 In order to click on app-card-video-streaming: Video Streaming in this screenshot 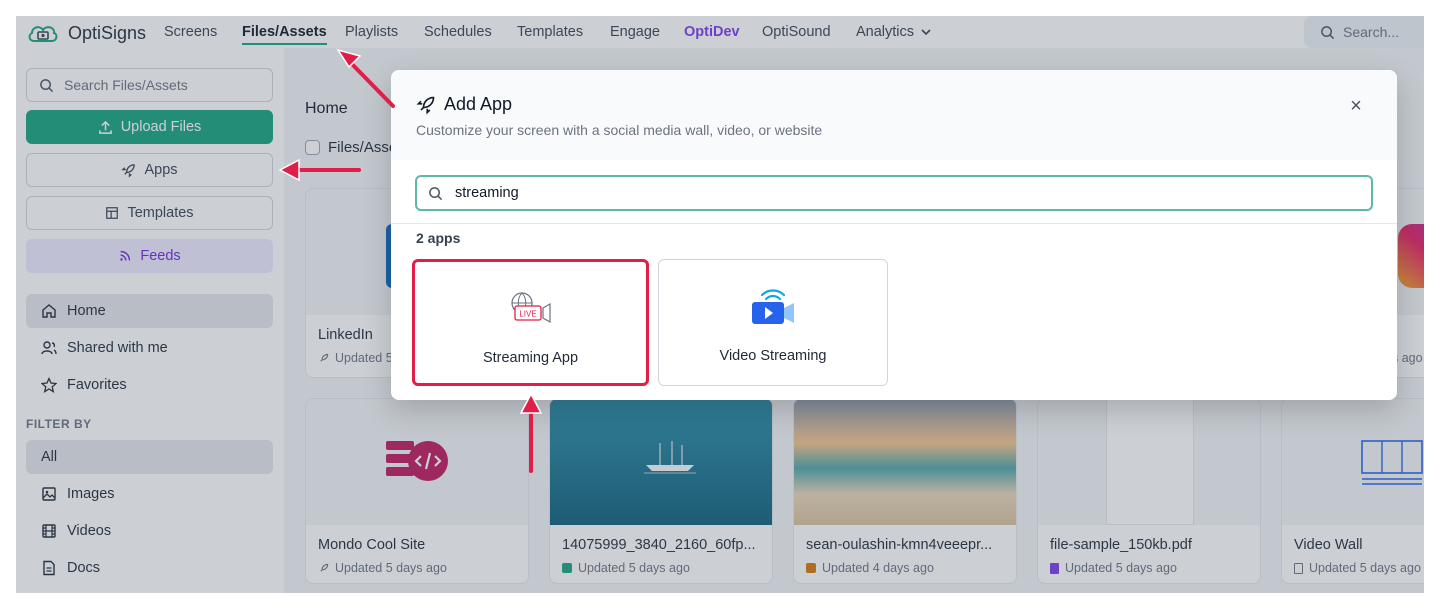, I will do `click(773, 322)`.